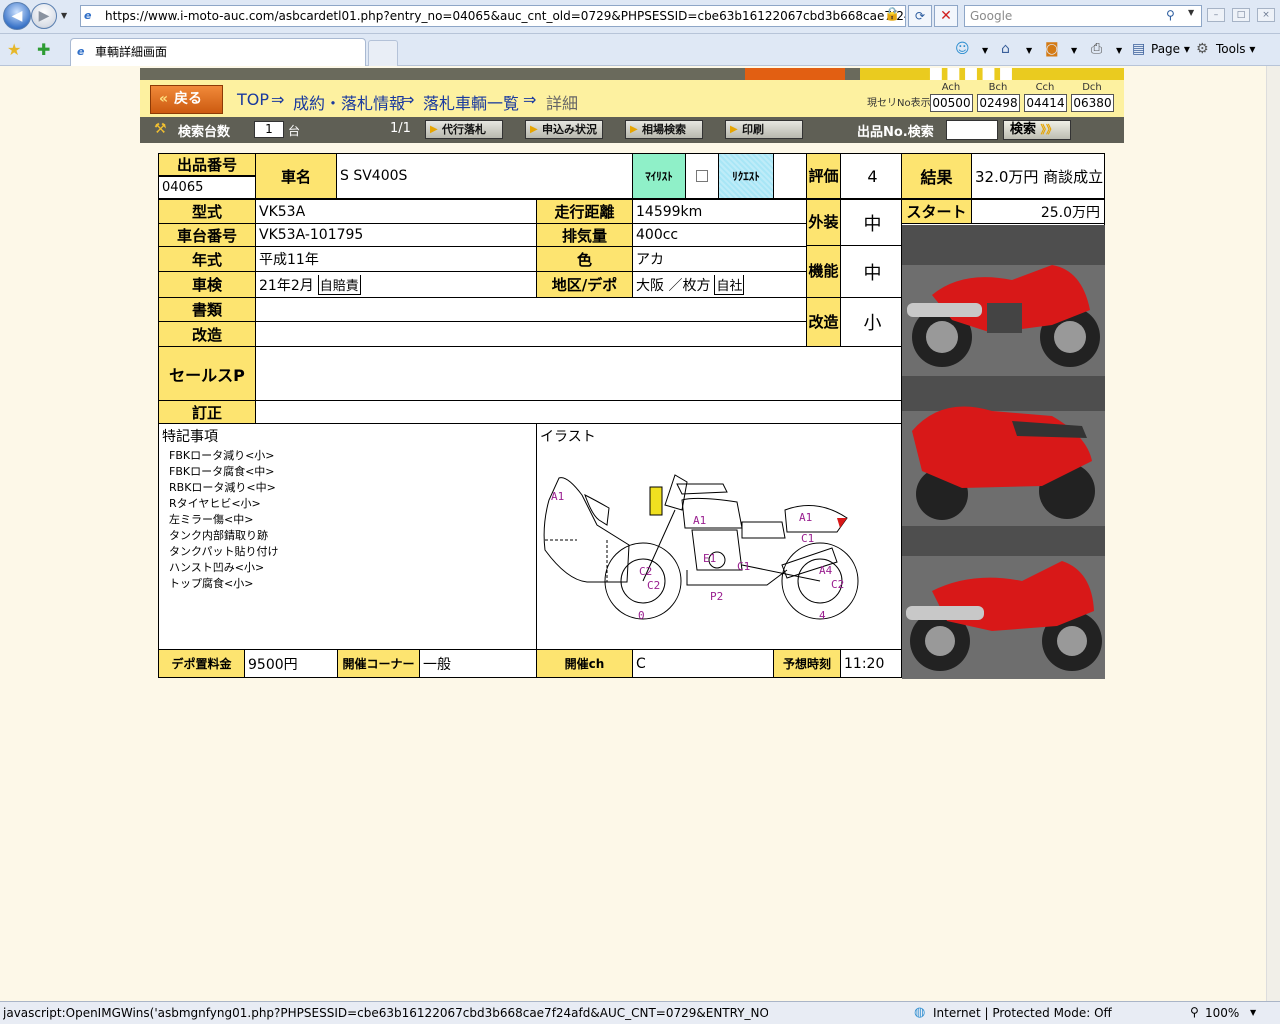 Image resolution: width=1280 pixels, height=1024 pixels. I want to click on ch-c-label: Cch, so click(1045, 87).